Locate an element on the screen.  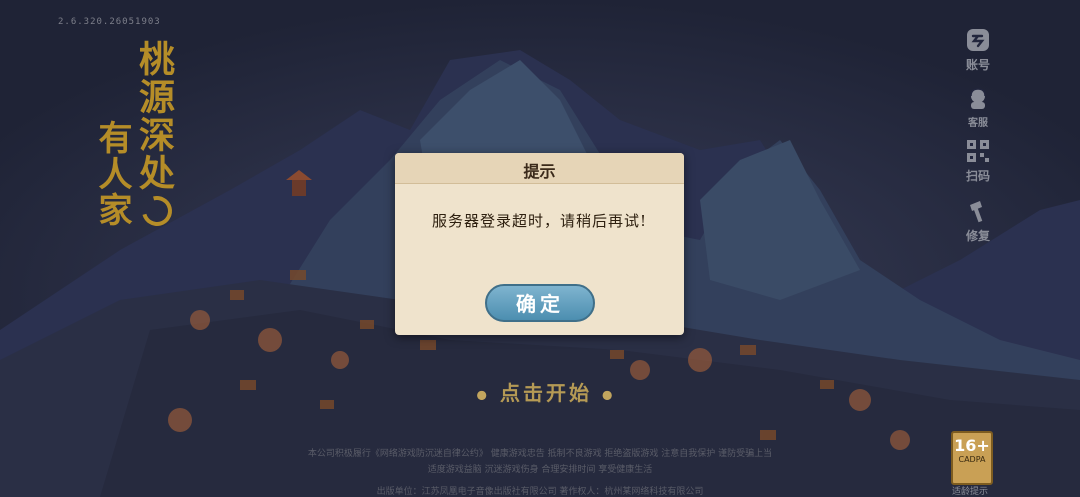
age-rating-value: 16+ is located at coordinates (972, 445).